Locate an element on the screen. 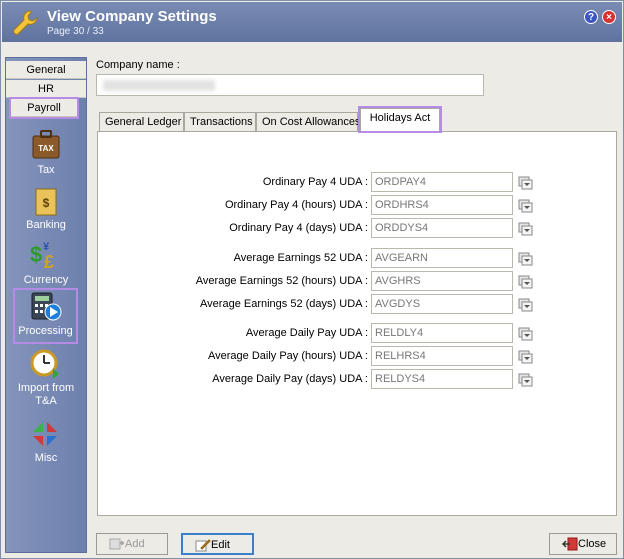 This screenshot has height=559, width=624. average-earnings-days-label: Average Earnings 52 (days) UDA : is located at coordinates (284, 304).